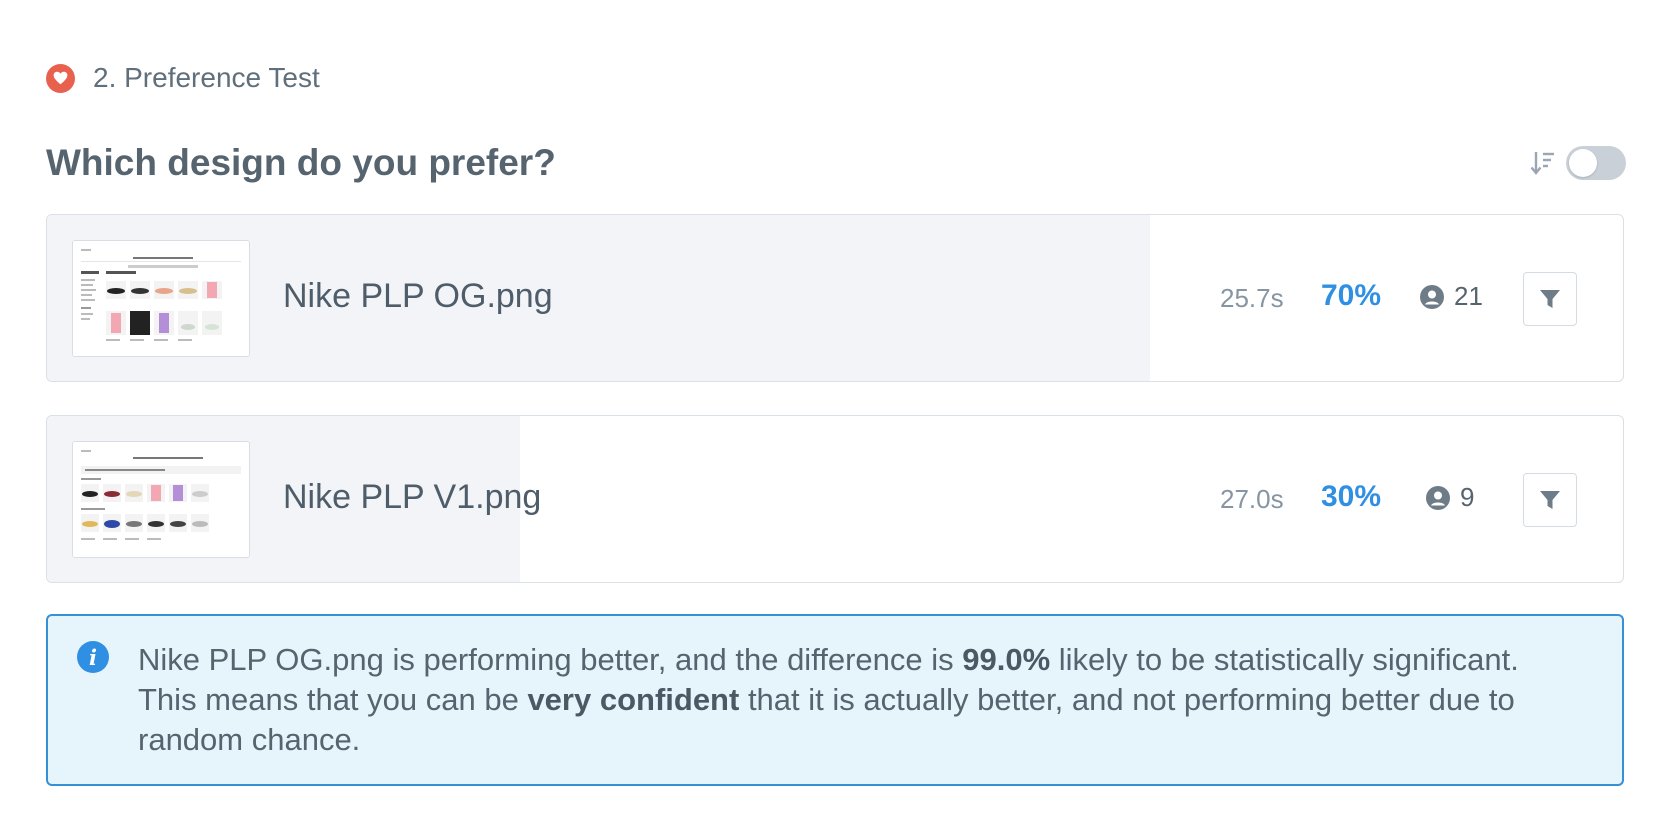  I want to click on participant-count-value: 21, so click(1468, 296).